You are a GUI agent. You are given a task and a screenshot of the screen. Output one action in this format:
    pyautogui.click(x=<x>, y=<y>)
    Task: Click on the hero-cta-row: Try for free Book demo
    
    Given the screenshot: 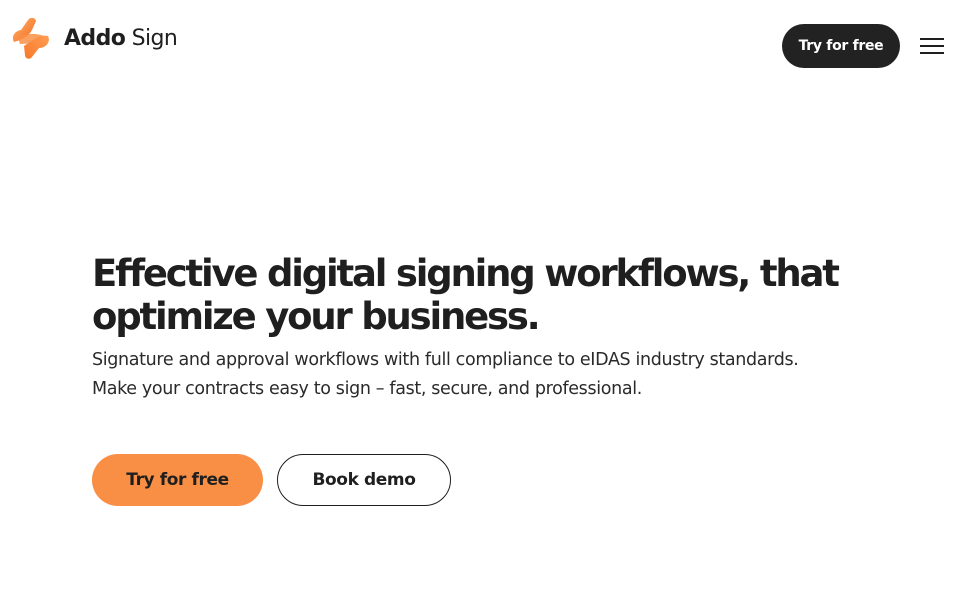 What is the action you would take?
    pyautogui.click(x=271, y=480)
    